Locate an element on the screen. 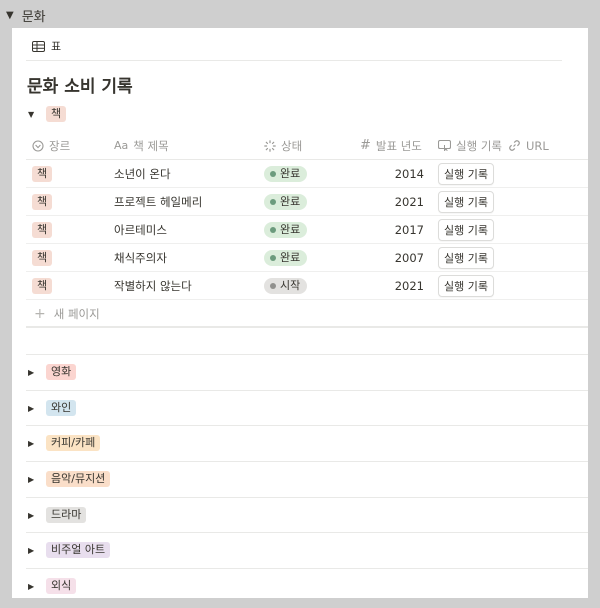 The width and height of the screenshot is (600, 608). table-row: 책 소년이 온다 완료 2014 실행 기록 is located at coordinates (307, 174).